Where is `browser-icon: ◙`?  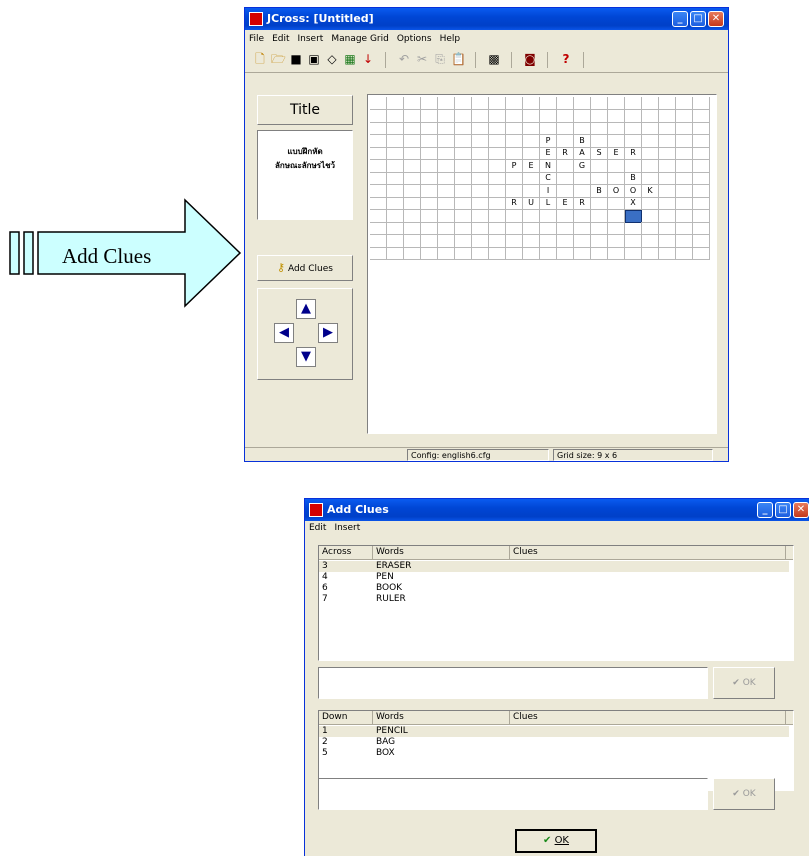
browser-icon: ◙ is located at coordinates (530, 59).